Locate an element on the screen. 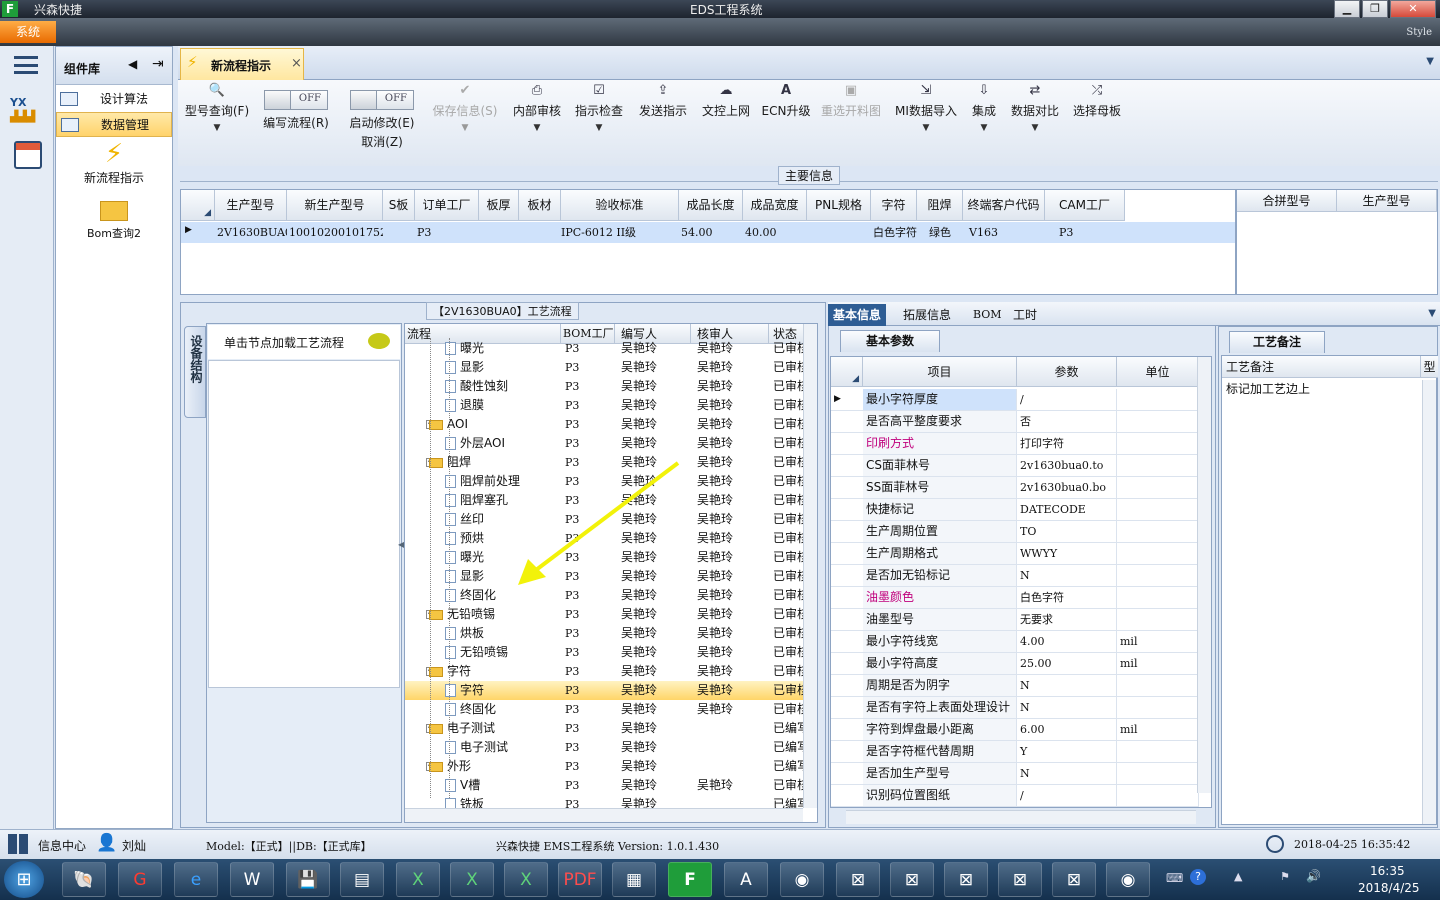  model-query-button: 🔍 型号查询(F) ▼ is located at coordinates (217, 106).